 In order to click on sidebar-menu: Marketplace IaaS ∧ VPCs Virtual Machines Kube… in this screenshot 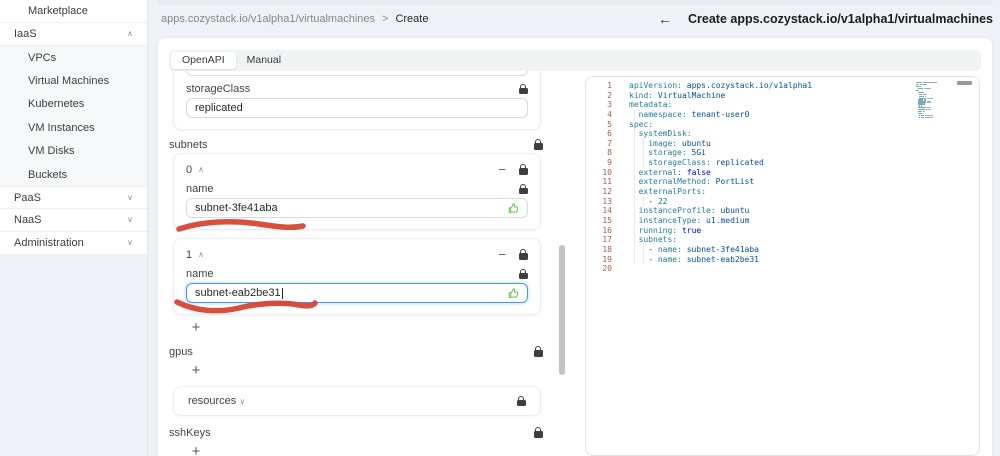, I will do `click(73, 128)`.